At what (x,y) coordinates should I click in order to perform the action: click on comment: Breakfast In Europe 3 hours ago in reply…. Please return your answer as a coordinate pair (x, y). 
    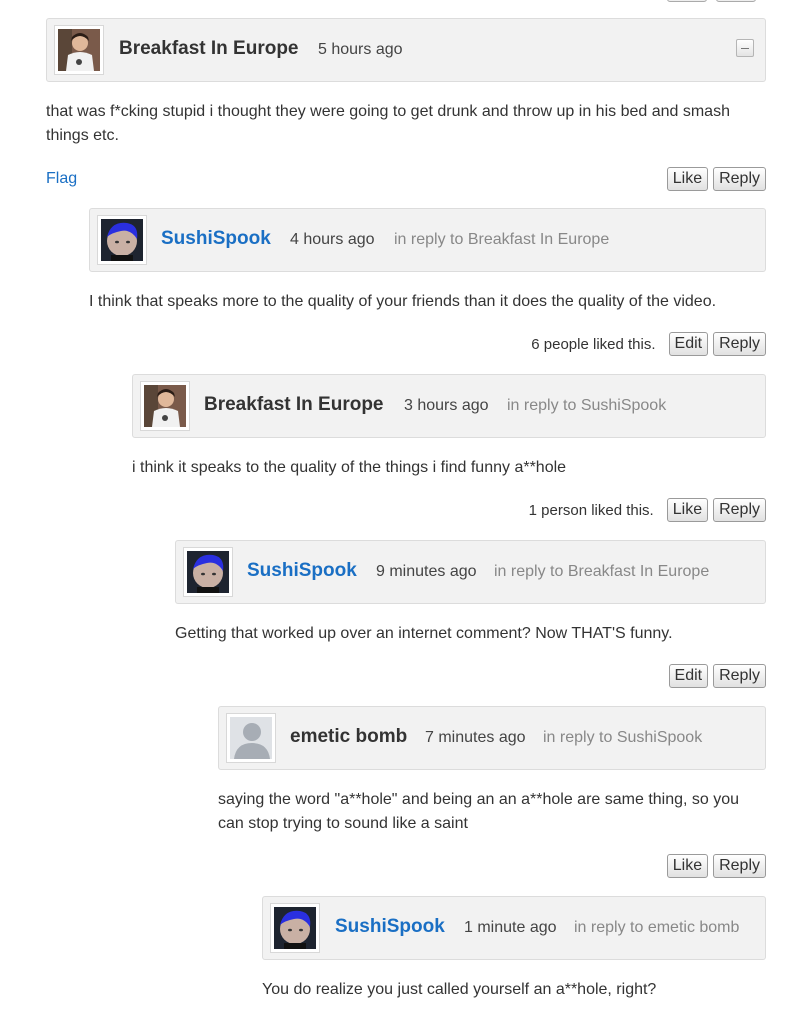
    Looking at the image, I should click on (449, 454).